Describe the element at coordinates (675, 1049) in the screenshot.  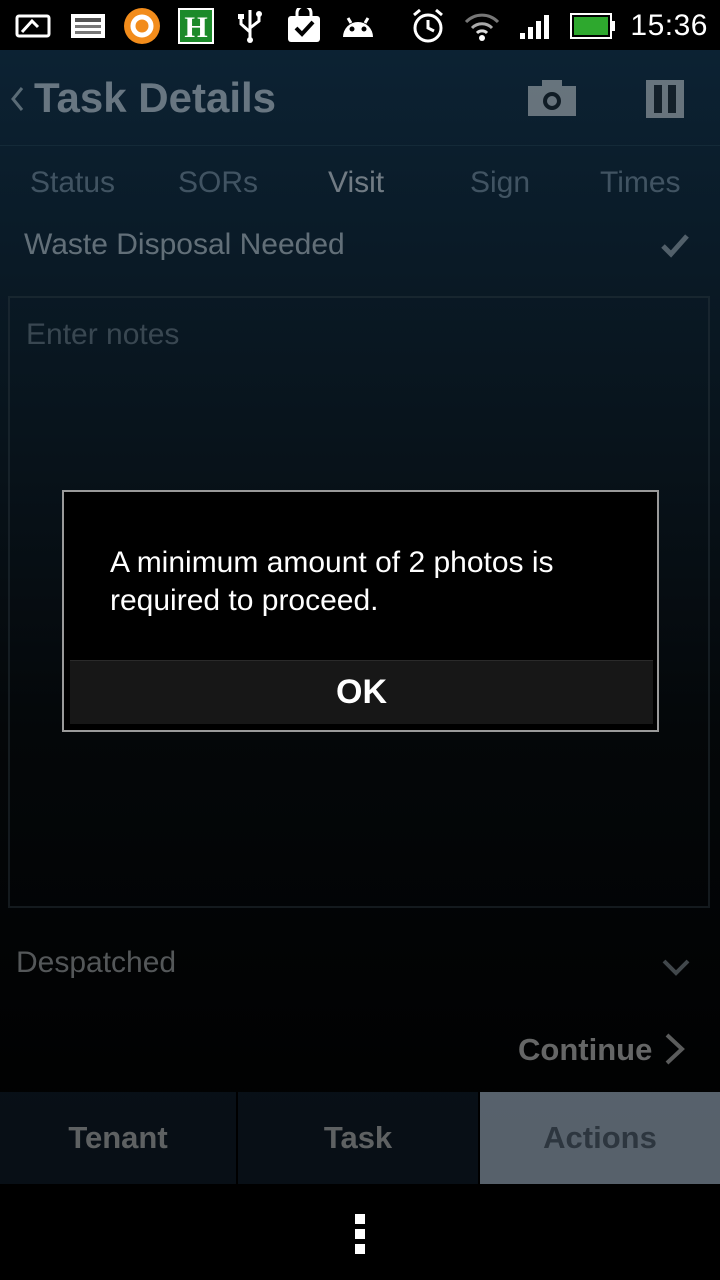
I see `chevron-right-icon` at that location.